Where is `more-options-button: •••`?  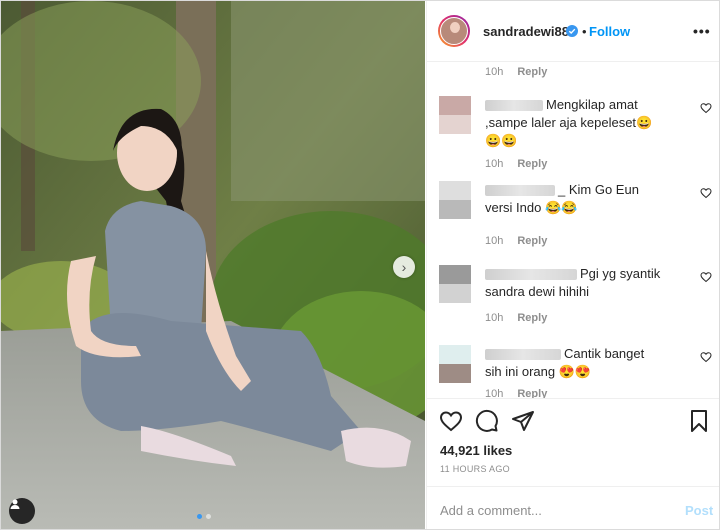 more-options-button: ••• is located at coordinates (702, 31).